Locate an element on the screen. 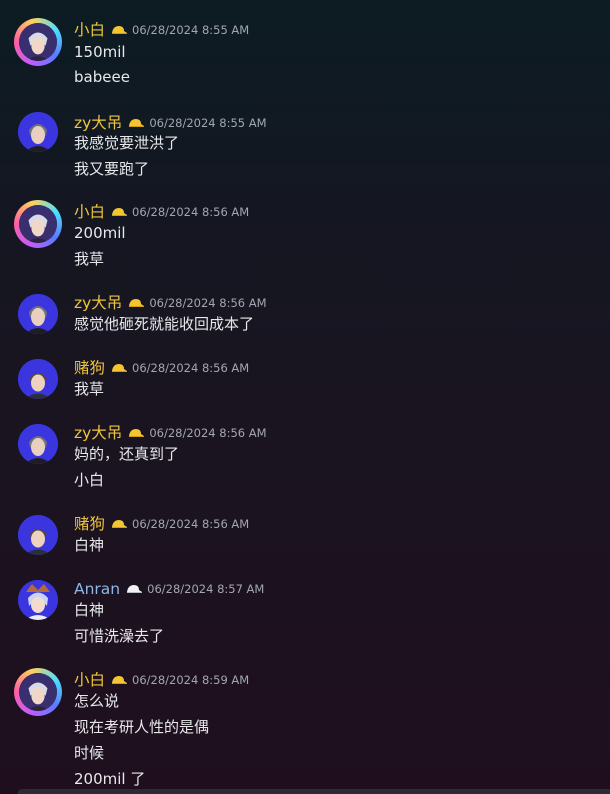 Image resolution: width=610 pixels, height=794 pixels. message-input-edge is located at coordinates (314, 791).